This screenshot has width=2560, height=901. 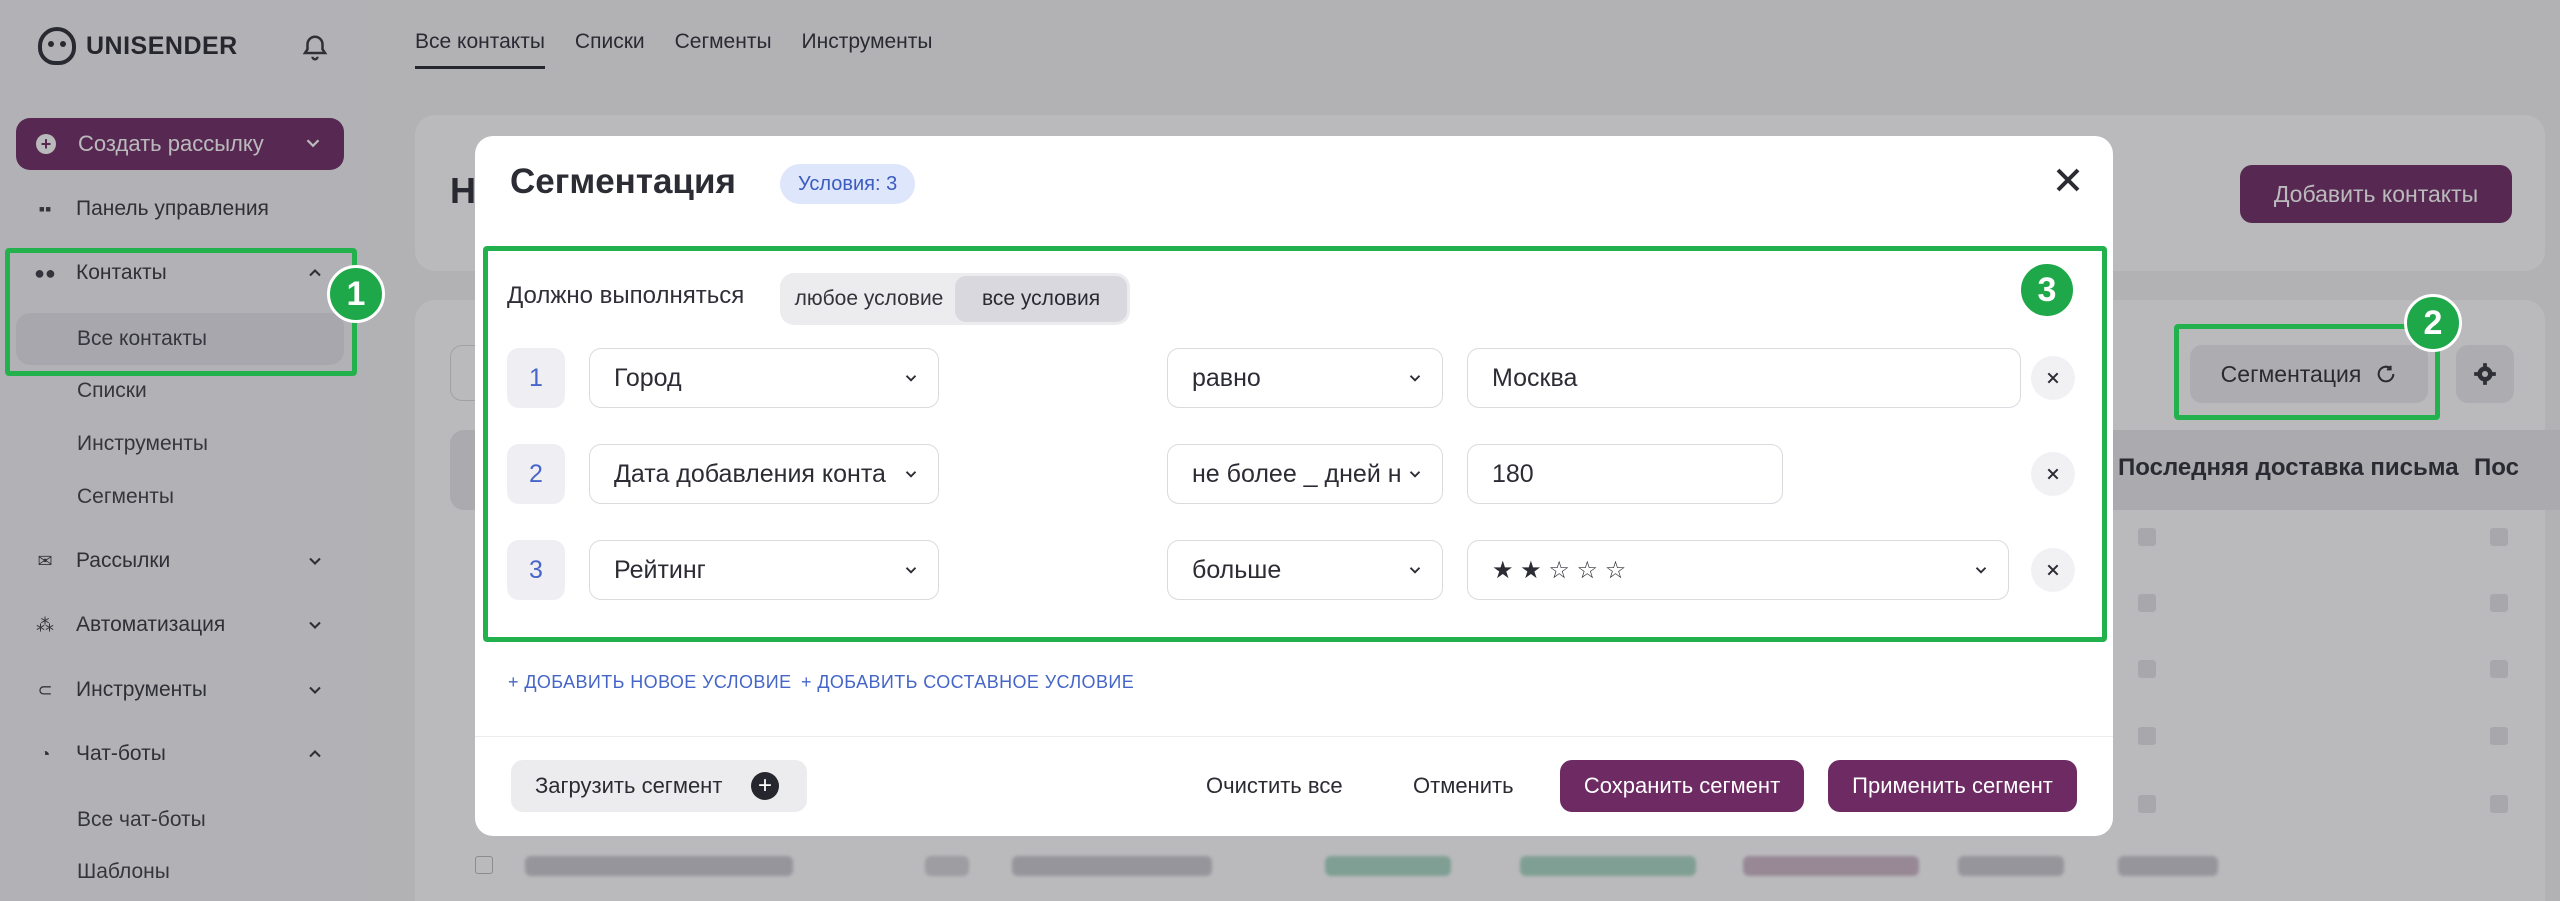 I want to click on cancel-button: Отменить, so click(x=1463, y=786).